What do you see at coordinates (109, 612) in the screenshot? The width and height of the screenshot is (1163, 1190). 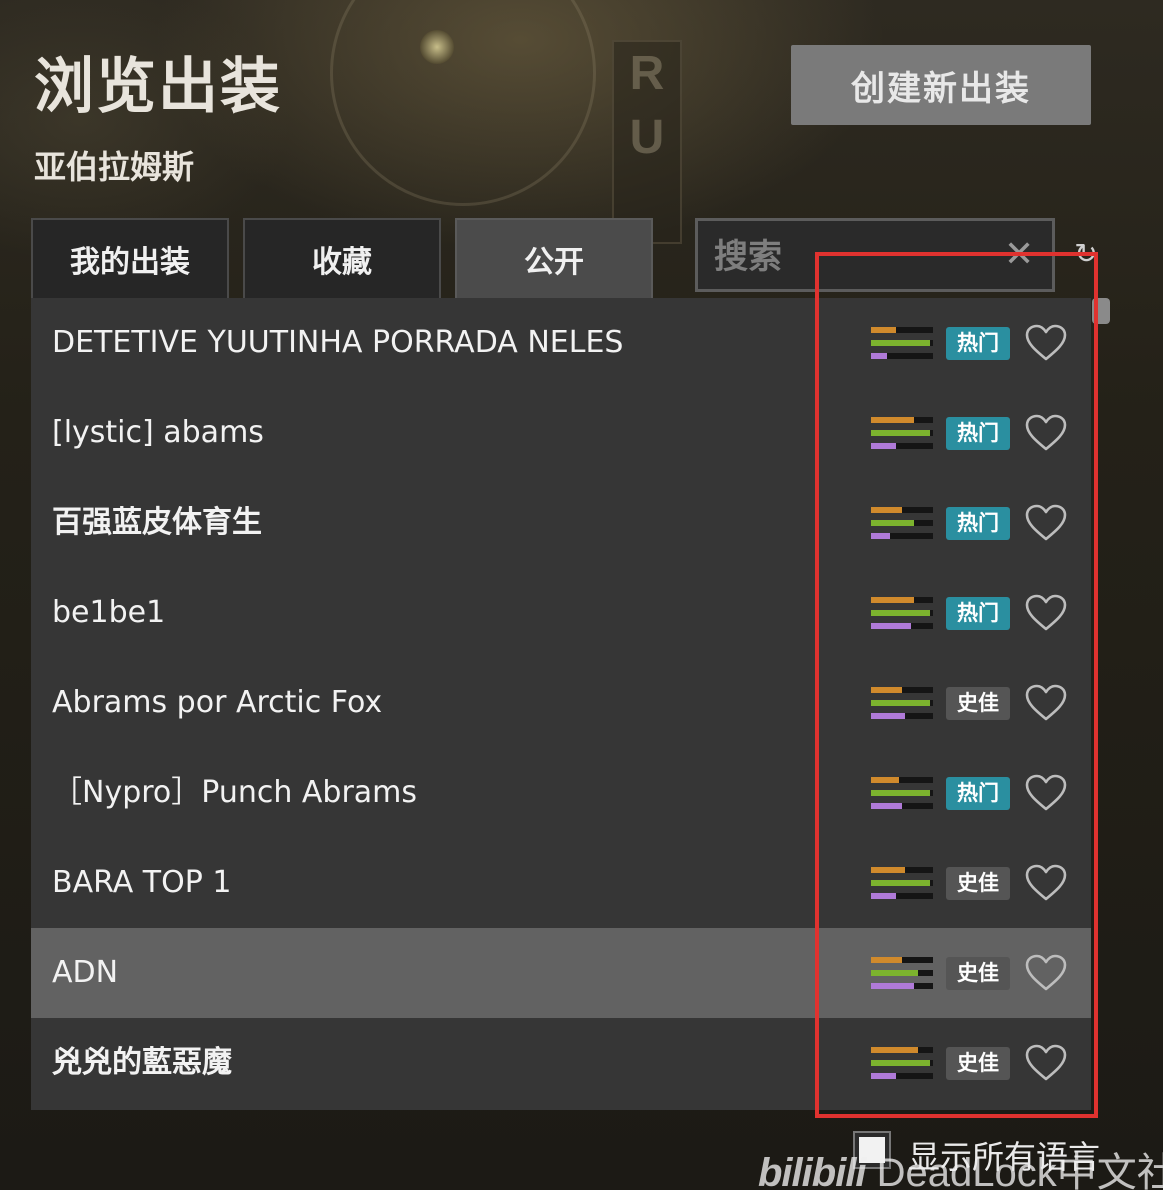 I see `build-name: be1be1` at bounding box center [109, 612].